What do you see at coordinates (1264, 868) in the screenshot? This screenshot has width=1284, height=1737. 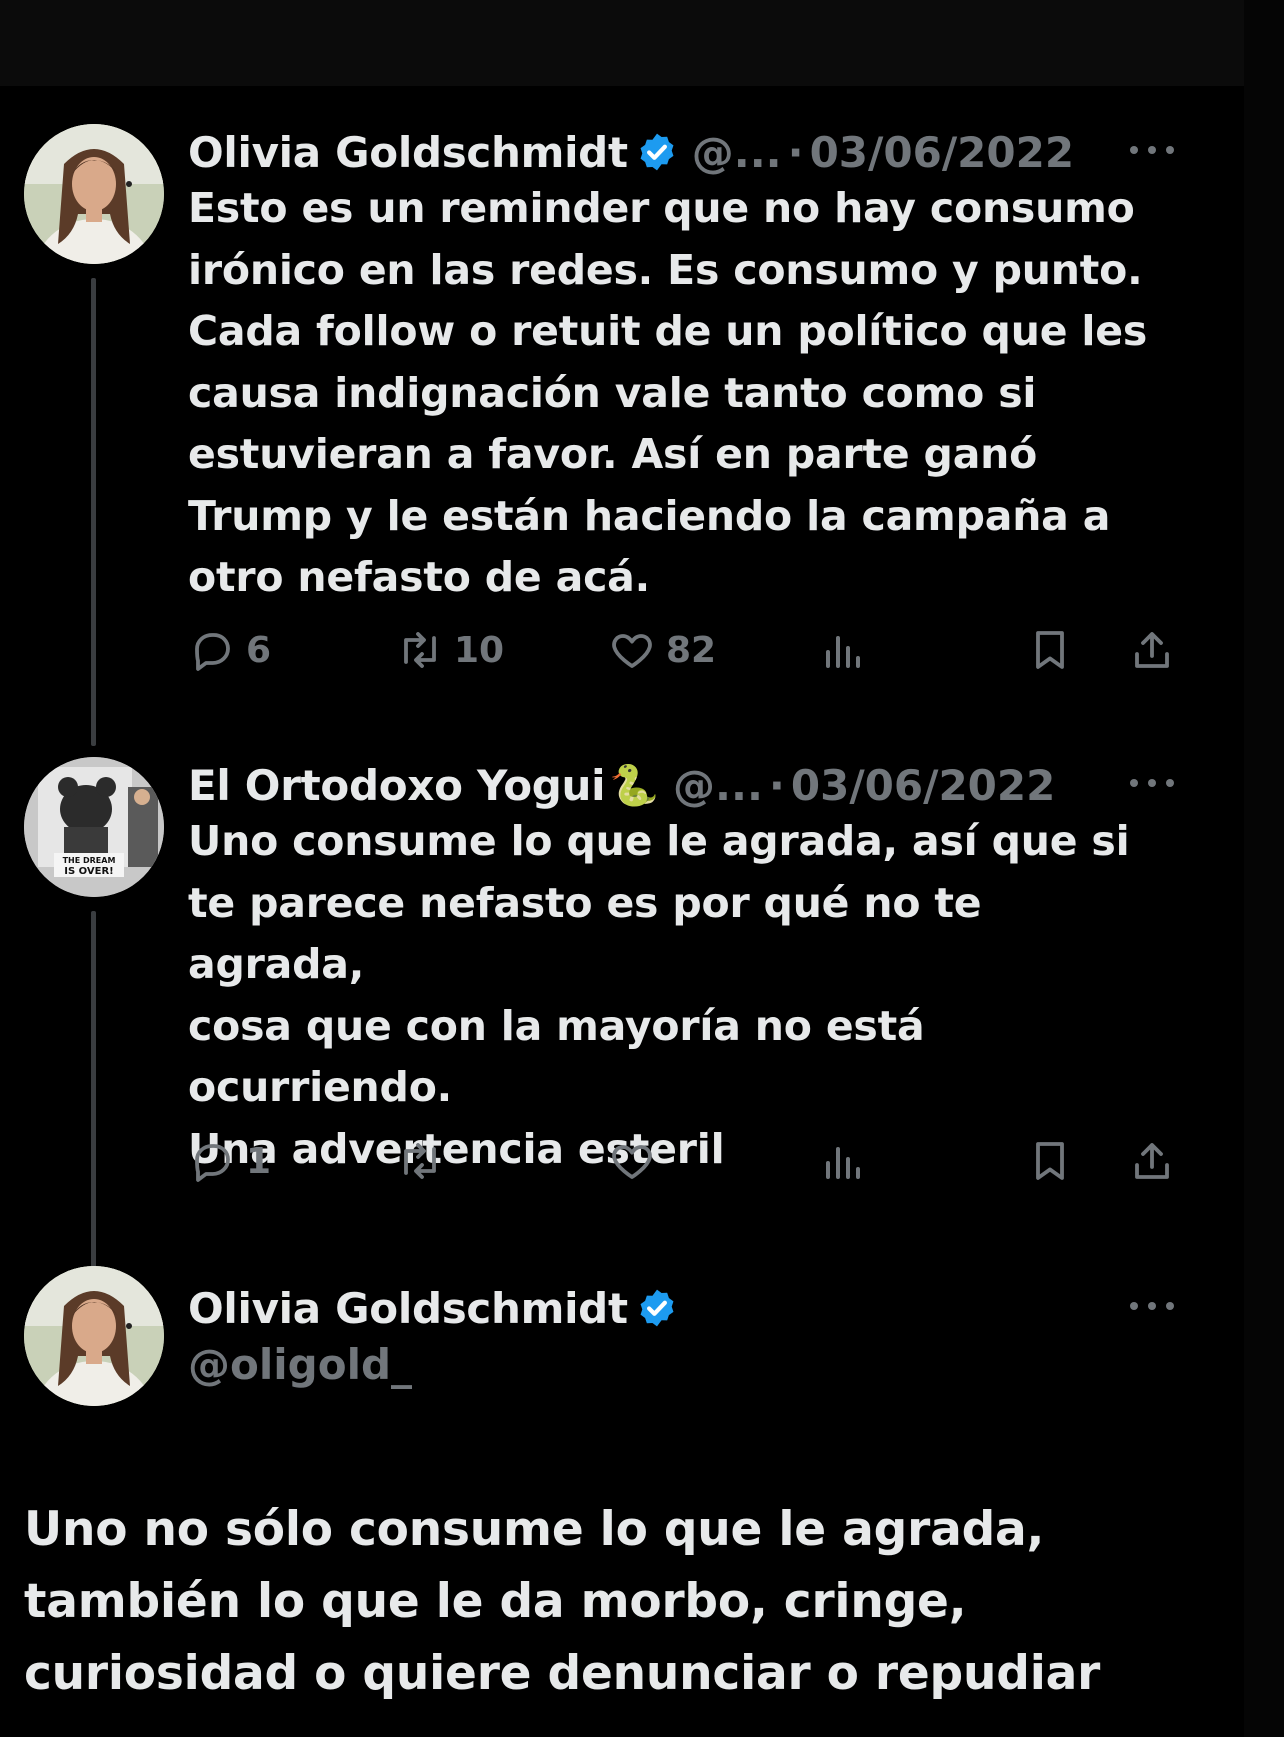 I see `right-edge` at bounding box center [1264, 868].